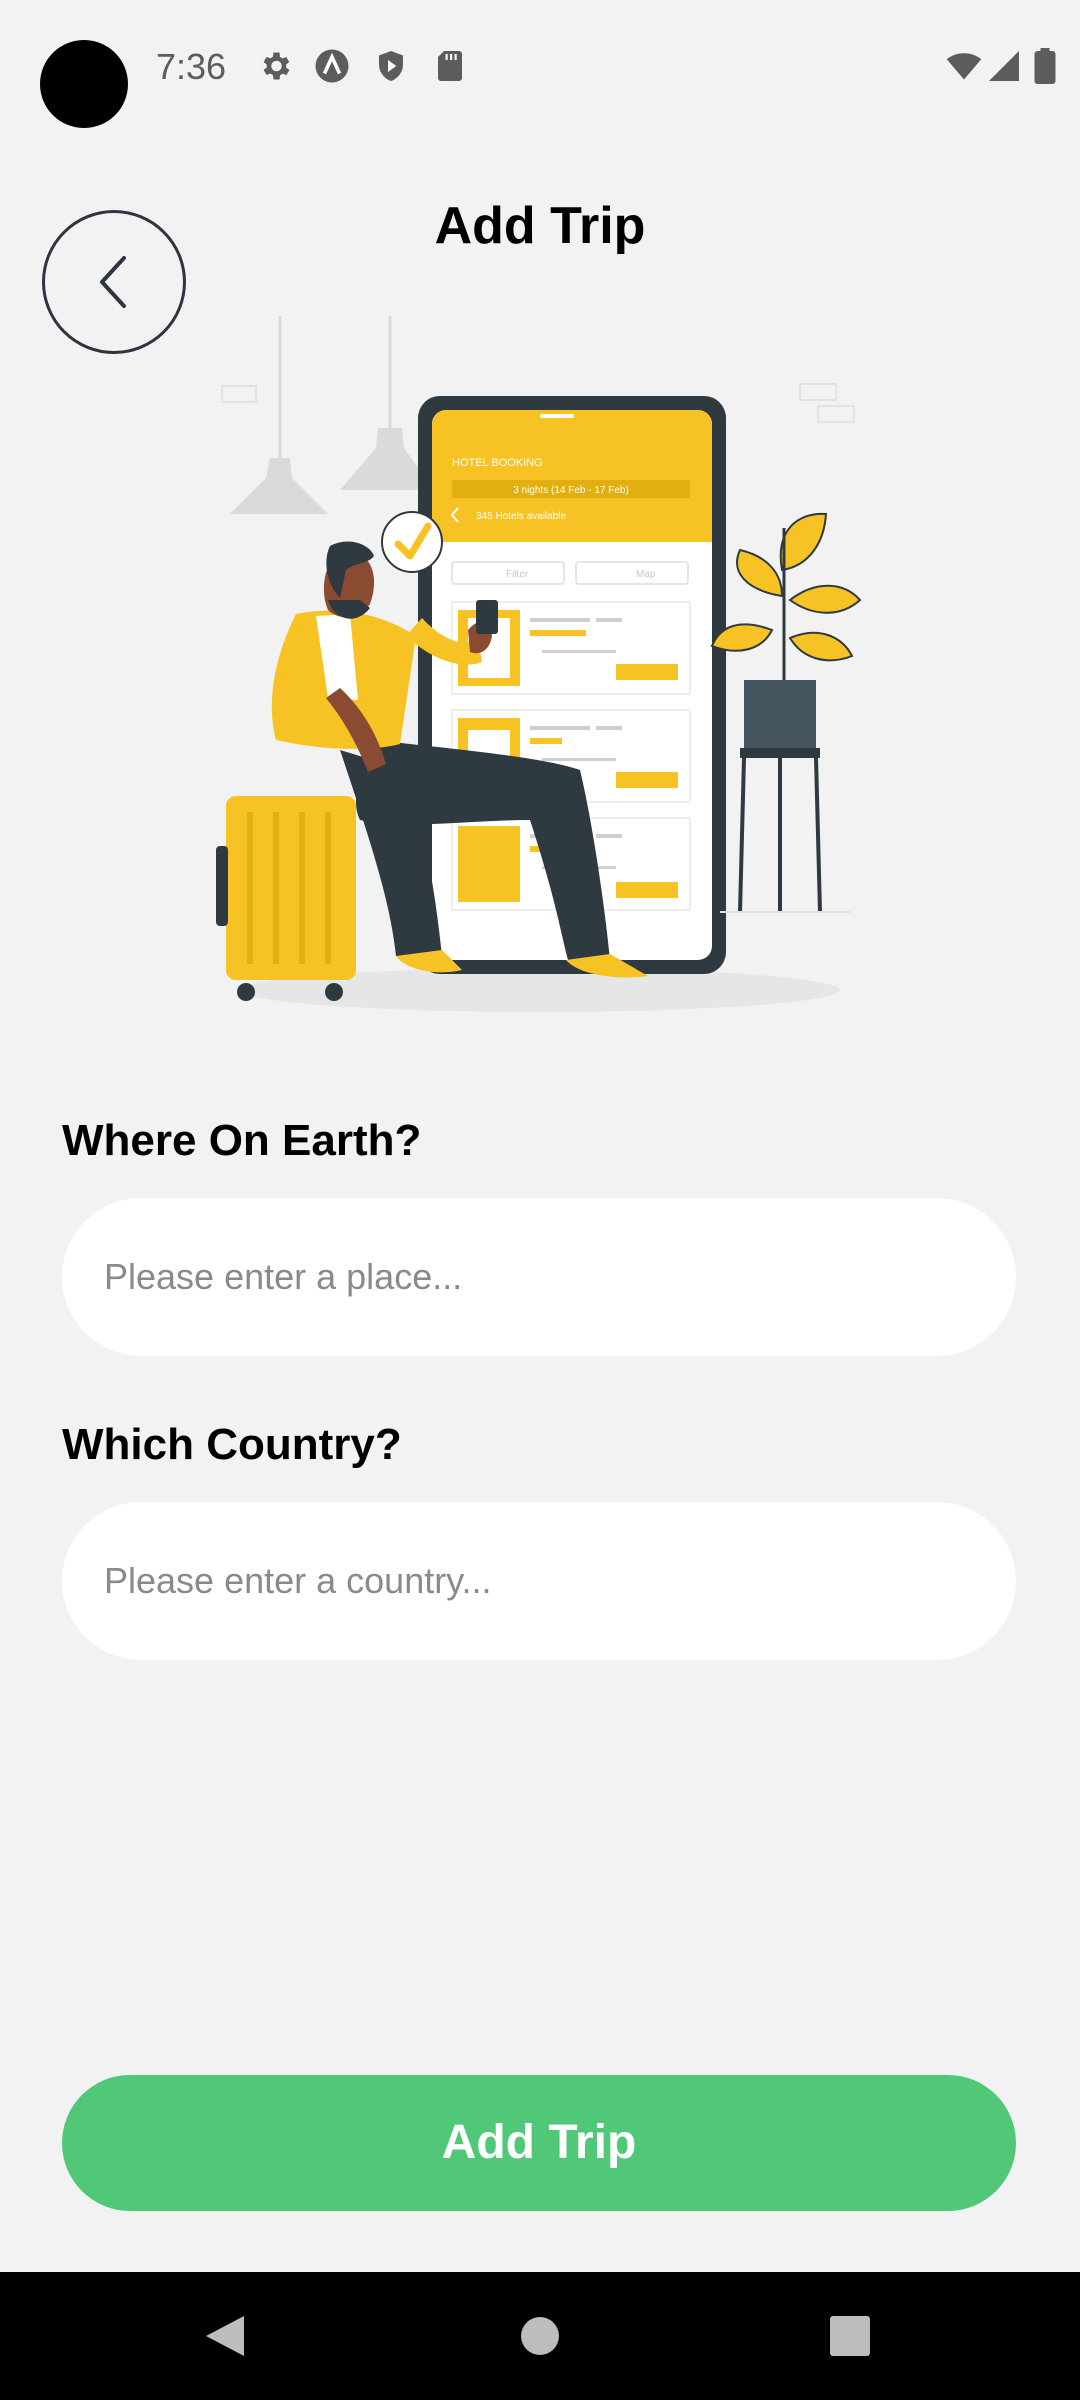  What do you see at coordinates (850, 2336) in the screenshot?
I see `nav-recents-icon` at bounding box center [850, 2336].